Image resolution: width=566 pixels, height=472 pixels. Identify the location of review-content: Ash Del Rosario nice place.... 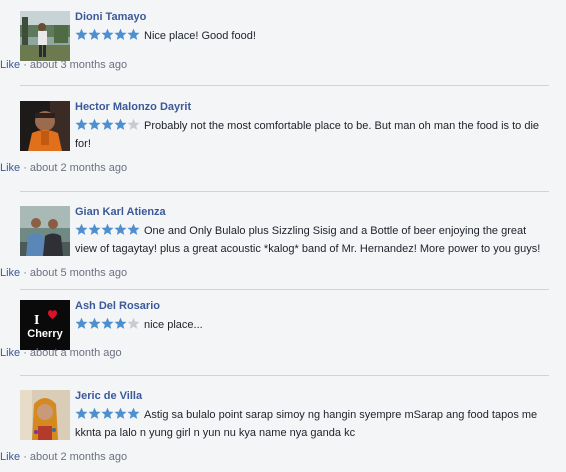
(310, 317).